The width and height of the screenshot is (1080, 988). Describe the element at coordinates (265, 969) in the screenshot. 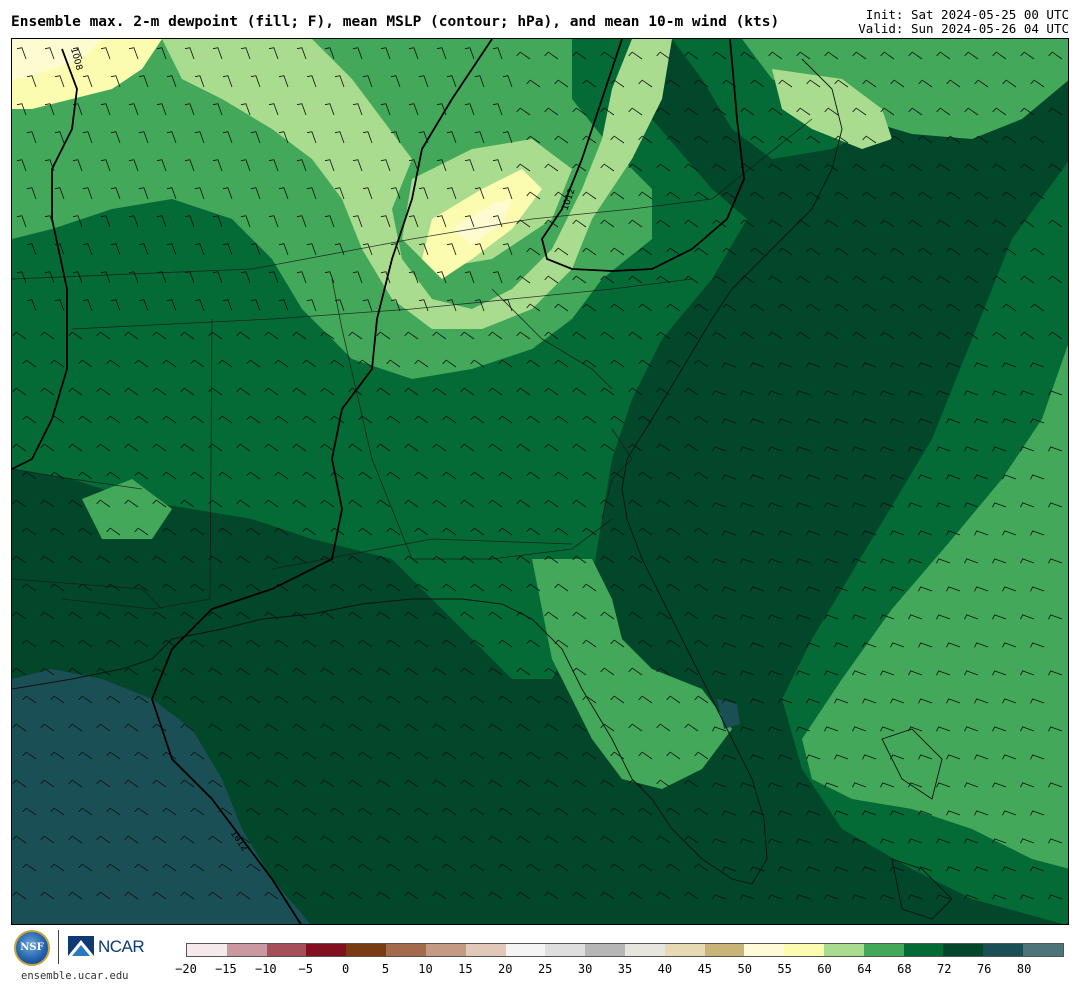

I see `colorbar-tick-label: −10` at that location.